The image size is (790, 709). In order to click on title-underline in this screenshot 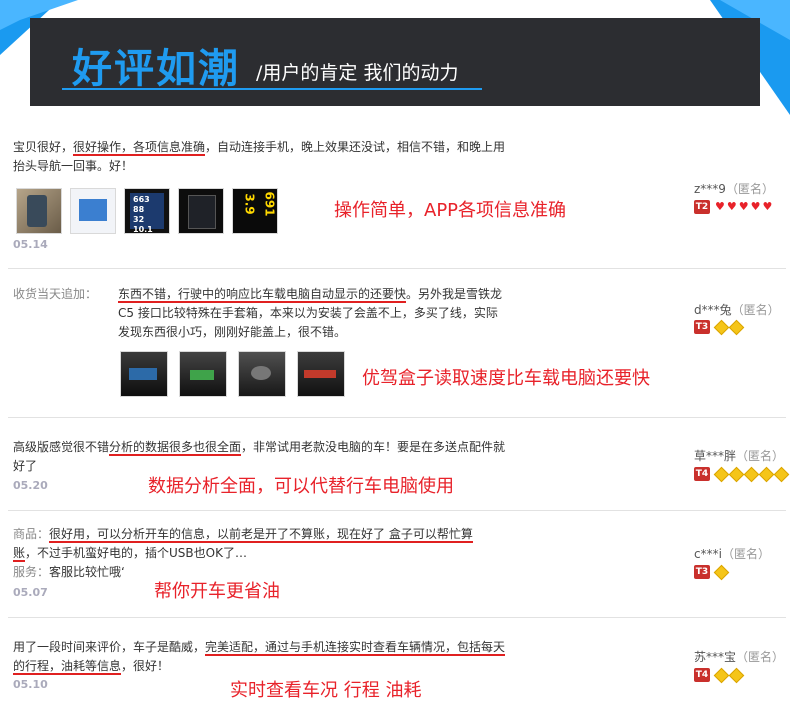, I will do `click(272, 89)`.